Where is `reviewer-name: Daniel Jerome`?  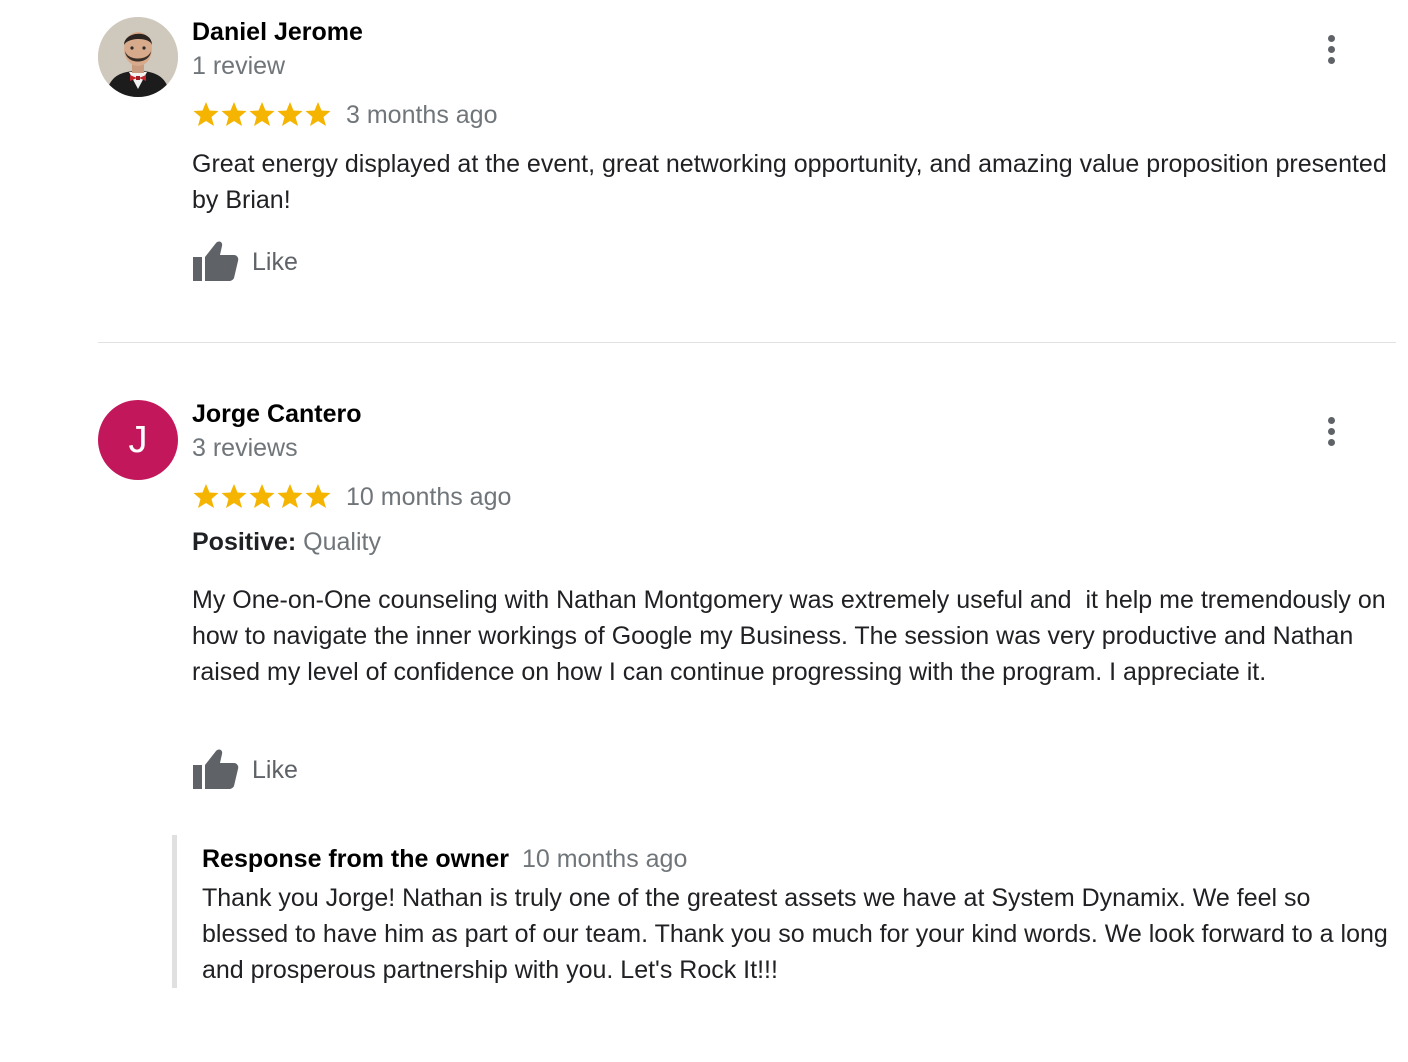 reviewer-name: Daniel Jerome is located at coordinates (277, 32).